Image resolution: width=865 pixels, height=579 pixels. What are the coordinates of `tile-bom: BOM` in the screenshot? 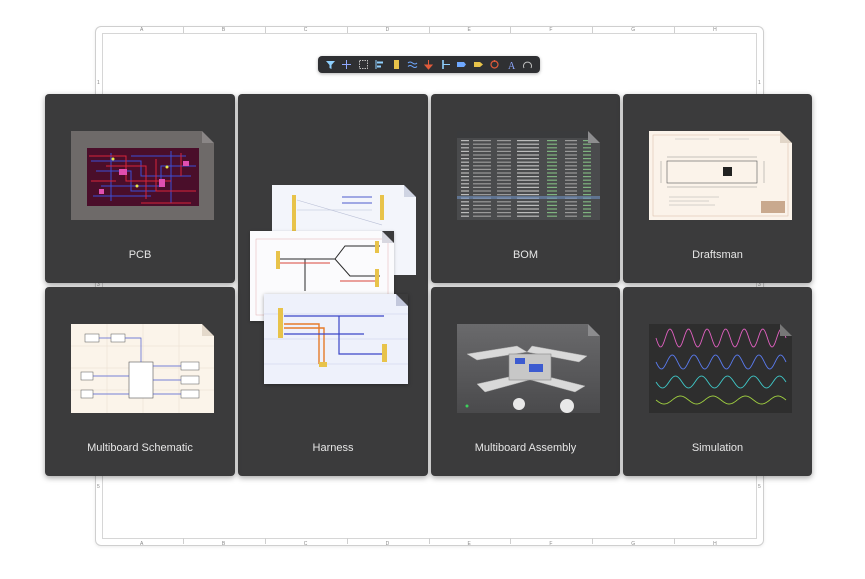 It's located at (525, 188).